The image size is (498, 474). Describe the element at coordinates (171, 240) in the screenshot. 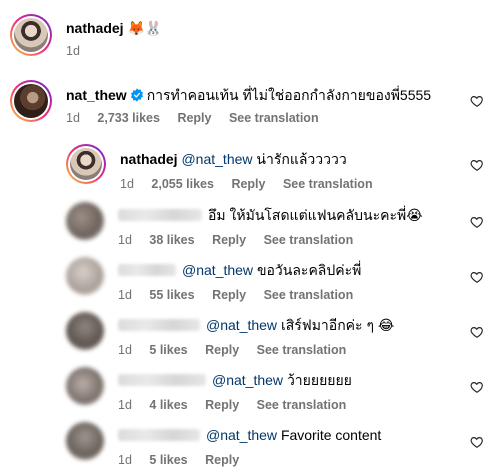

I see `reply-likes: 38 likes` at that location.